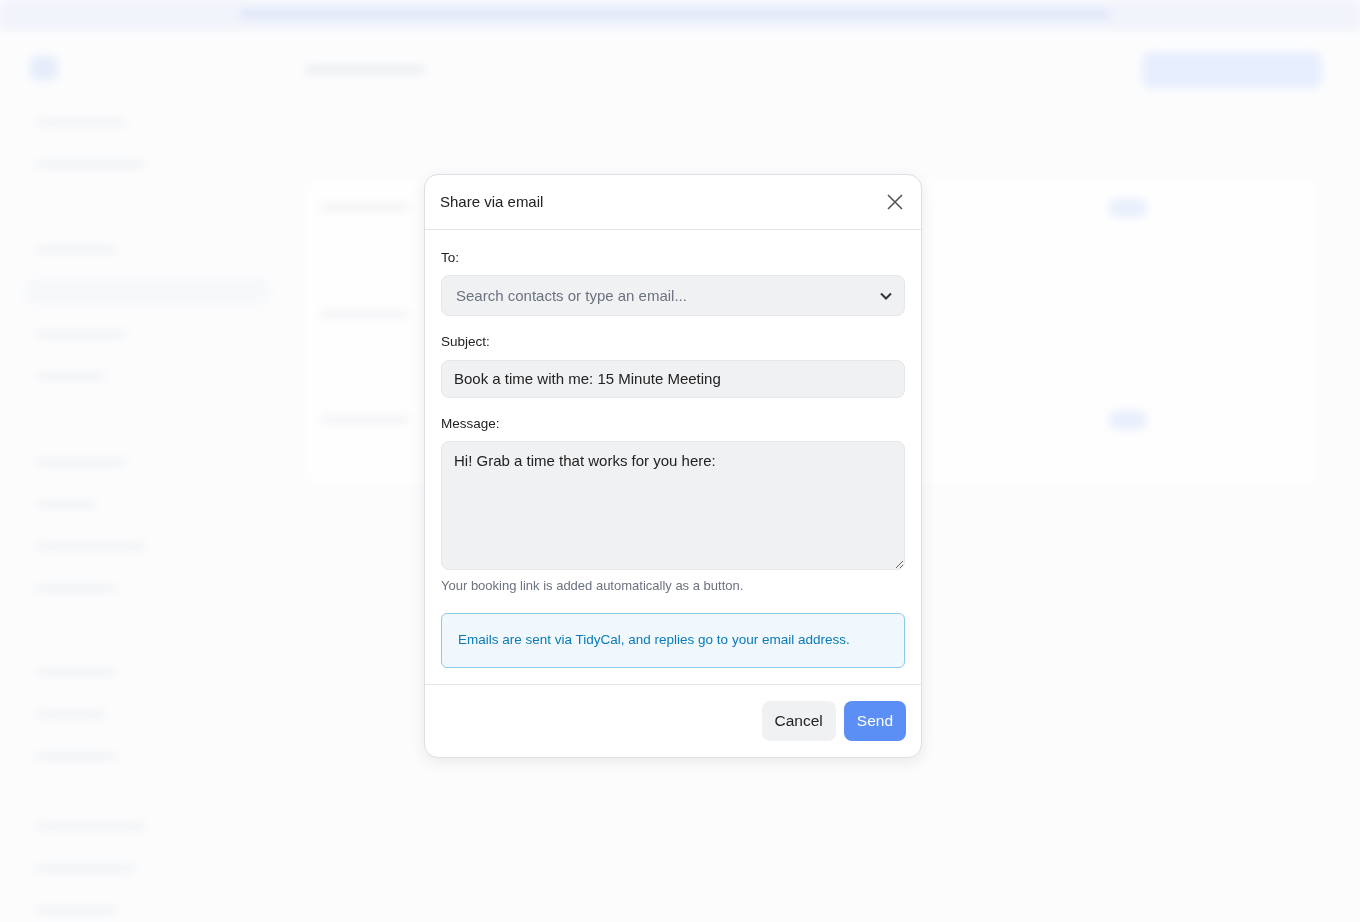 The height and width of the screenshot is (922, 1360). What do you see at coordinates (798, 720) in the screenshot?
I see `cancel-button: Cancel` at bounding box center [798, 720].